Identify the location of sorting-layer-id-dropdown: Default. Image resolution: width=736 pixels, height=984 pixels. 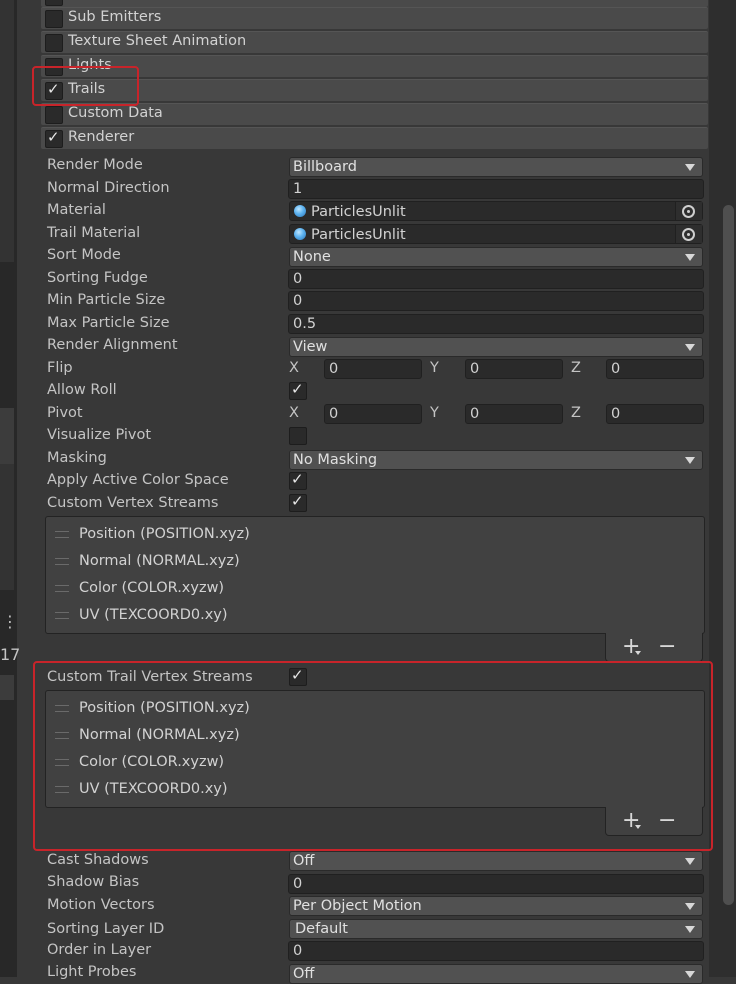
(496, 929).